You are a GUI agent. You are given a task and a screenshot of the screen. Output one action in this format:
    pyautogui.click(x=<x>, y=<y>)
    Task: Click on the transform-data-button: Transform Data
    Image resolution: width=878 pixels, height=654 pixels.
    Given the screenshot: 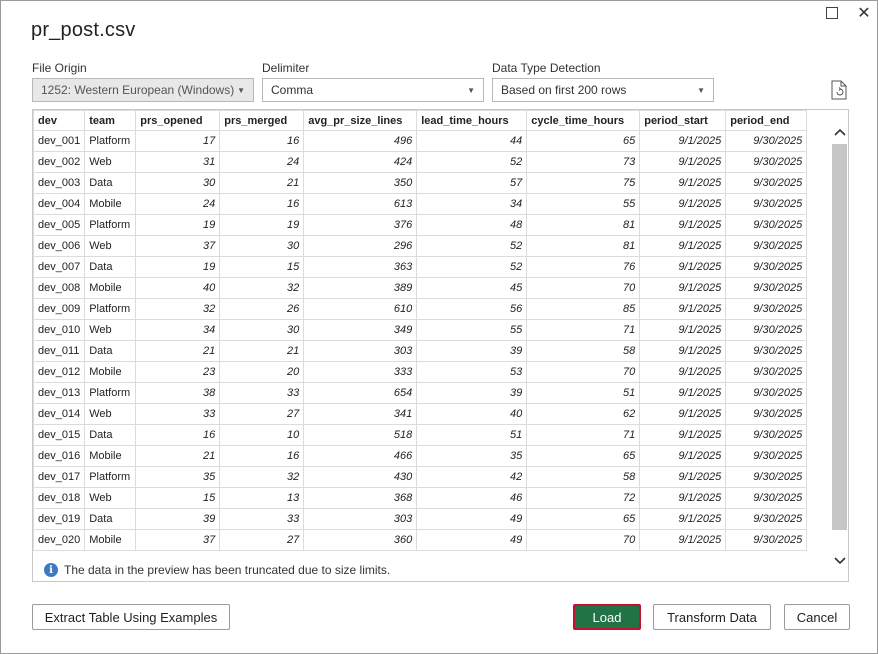 What is the action you would take?
    pyautogui.click(x=712, y=617)
    